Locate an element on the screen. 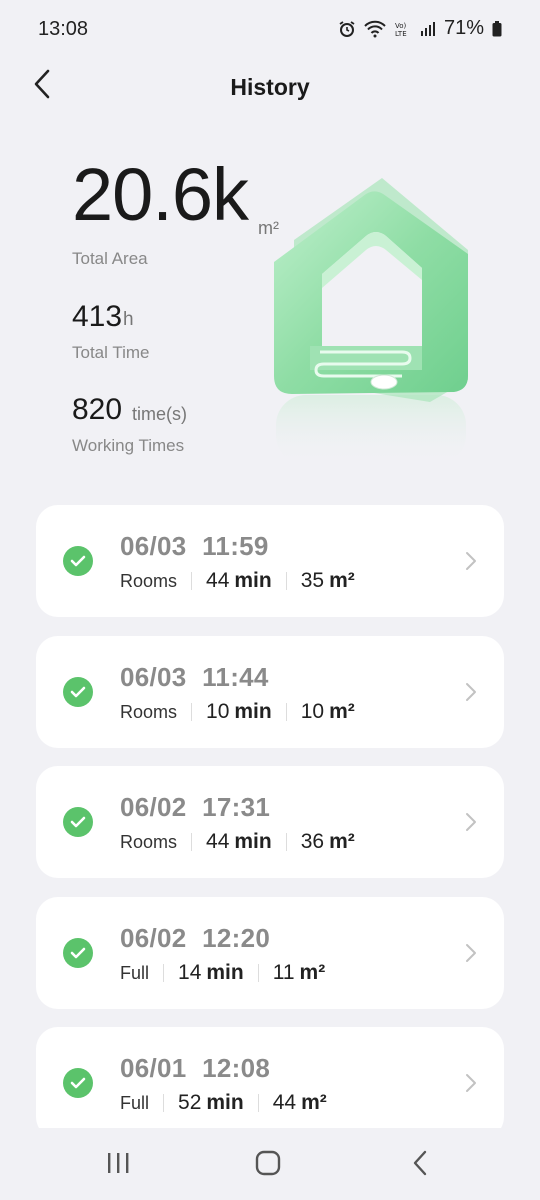 This screenshot has width=540, height=1200. record-duration: 52 is located at coordinates (190, 1102).